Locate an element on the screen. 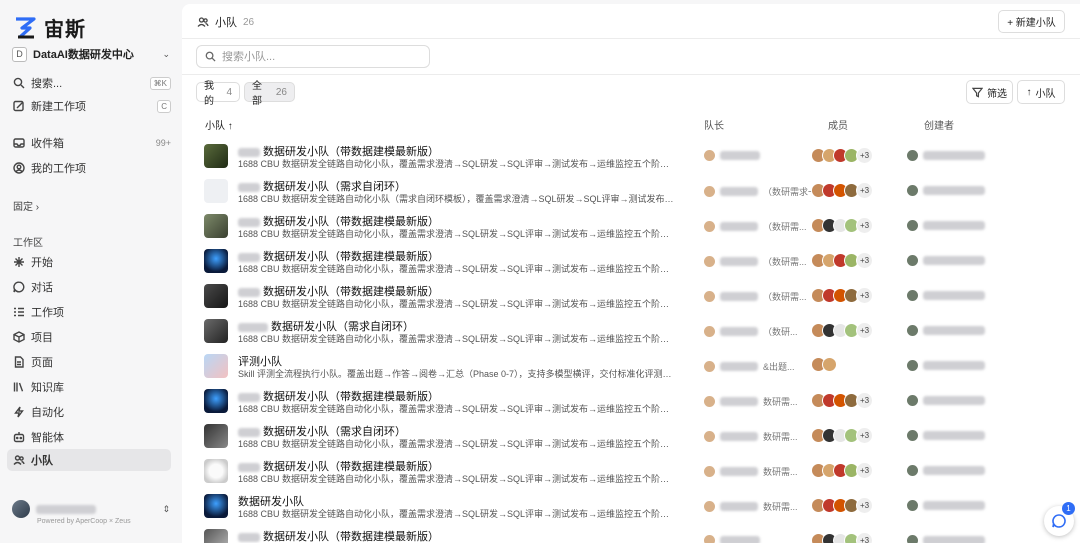 This screenshot has width=1080, height=543. nav-teams: 小队 is located at coordinates (89, 460).